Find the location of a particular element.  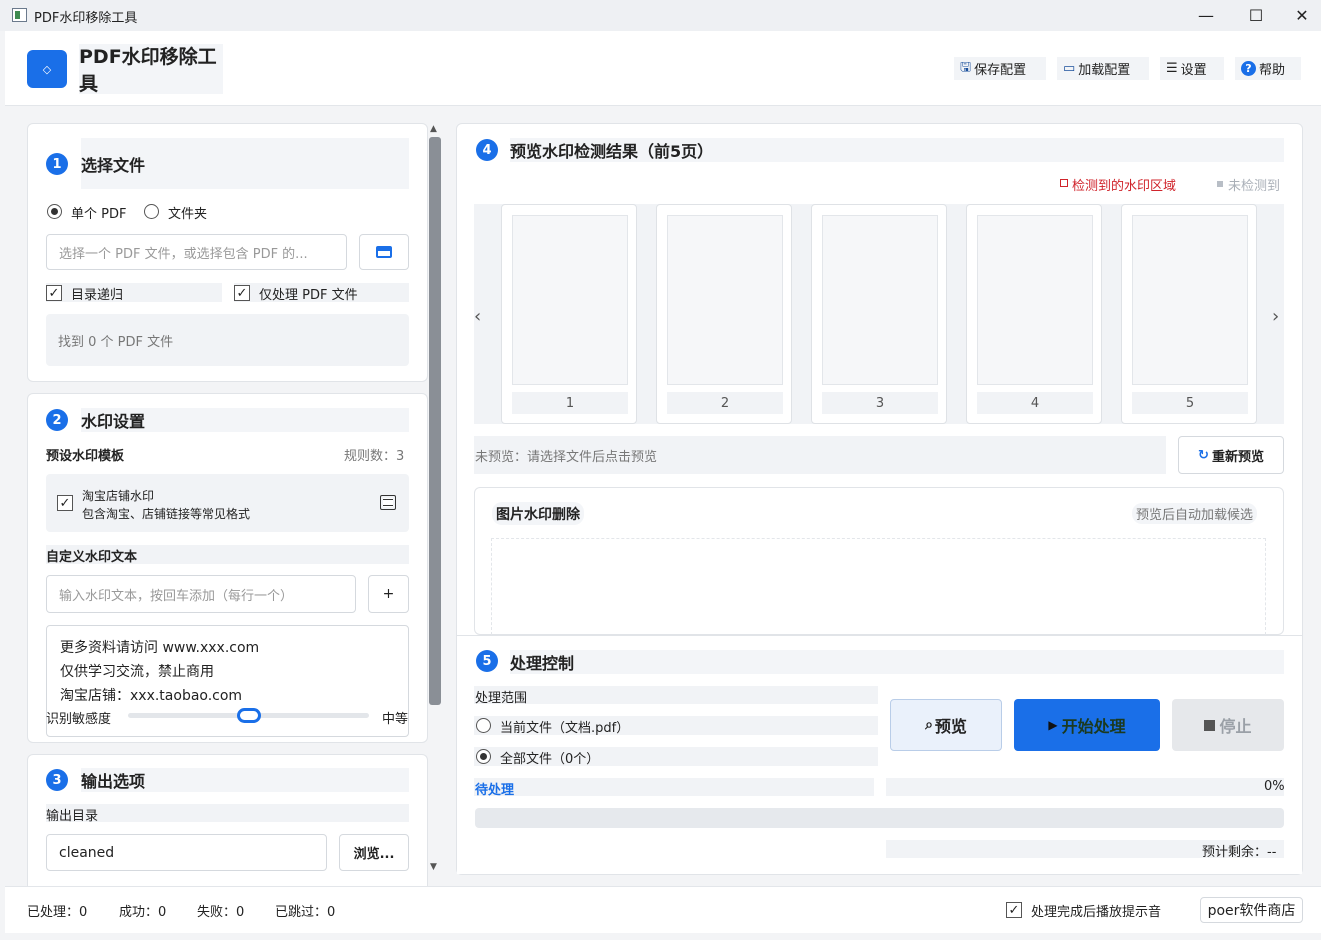

image-watermark-hint: 预览后自动加载候选 is located at coordinates (1195, 513).